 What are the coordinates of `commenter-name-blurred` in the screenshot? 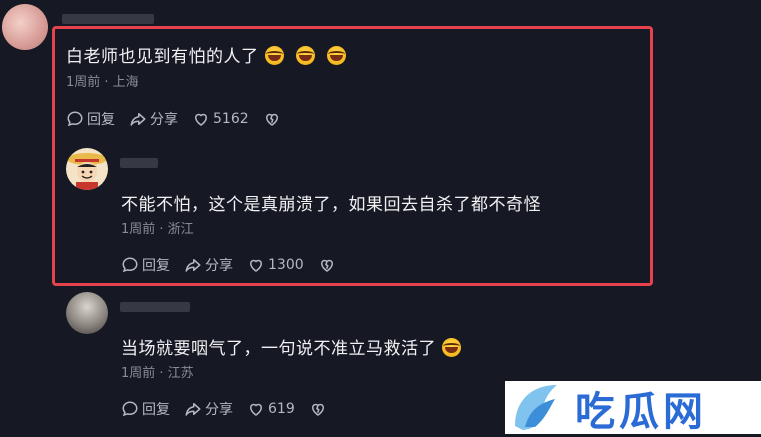 It's located at (108, 19).